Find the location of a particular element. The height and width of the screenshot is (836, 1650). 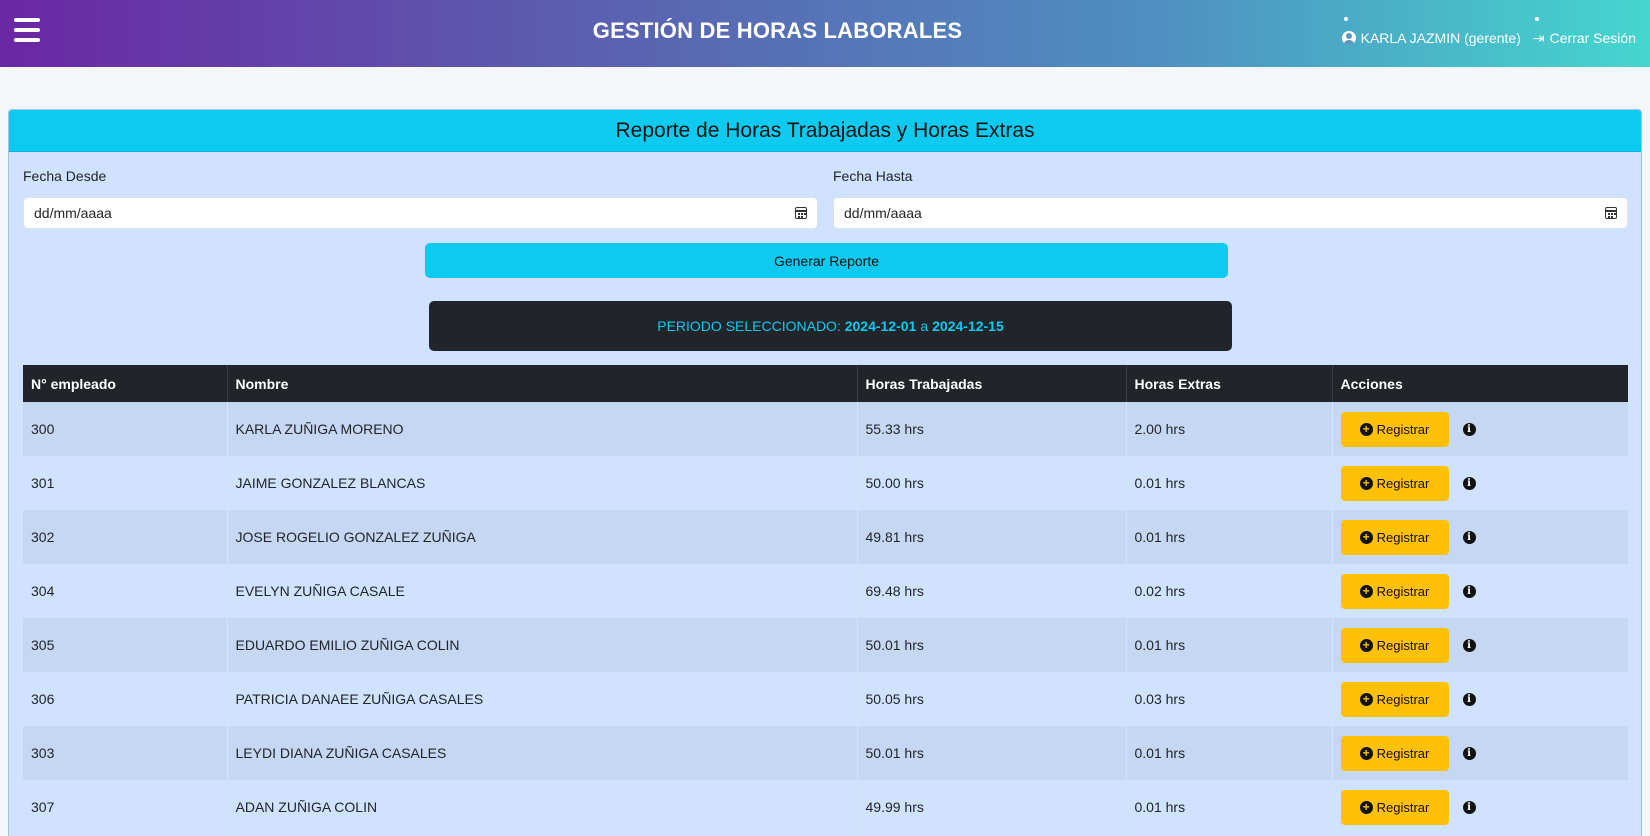

generate-report-button: Generar Reporte is located at coordinates (826, 260).